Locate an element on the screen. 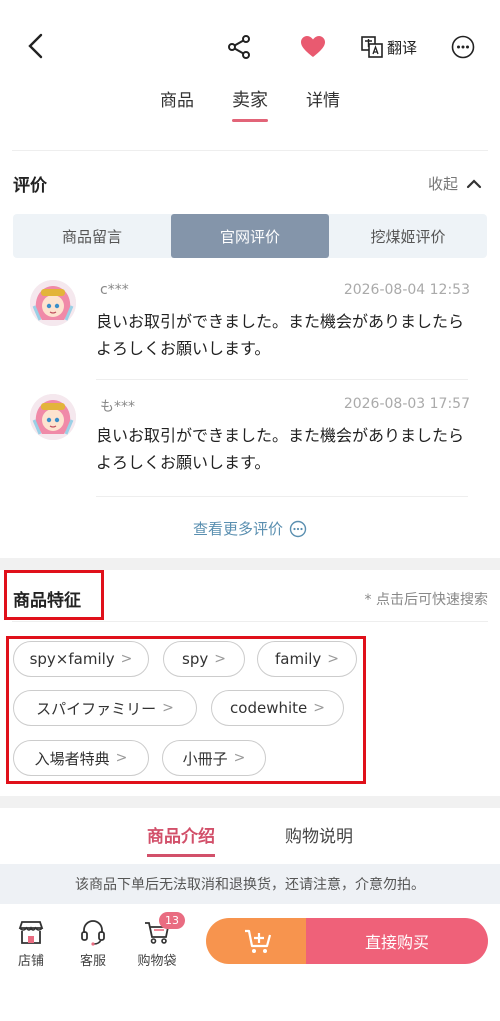 This screenshot has height=1021, width=500. feature-tag: 入場者特典 > is located at coordinates (81, 758).